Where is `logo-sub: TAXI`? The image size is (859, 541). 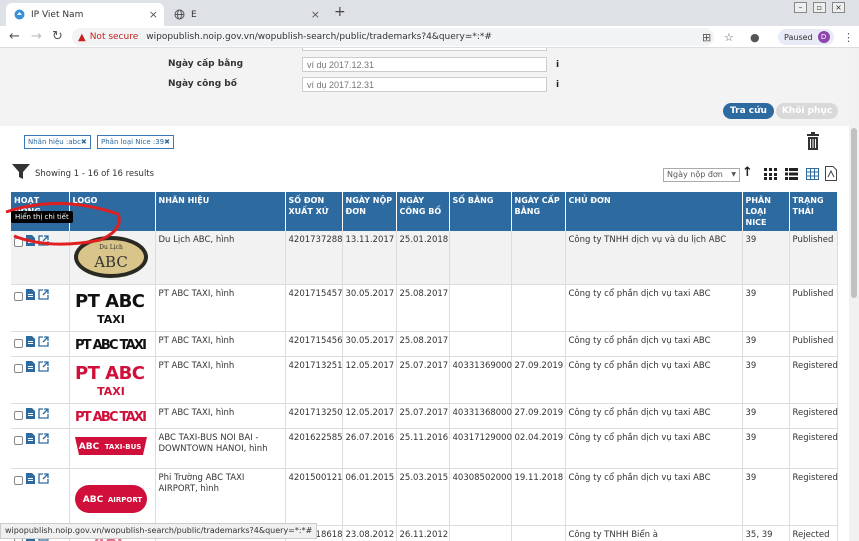
logo-sub: TAXI is located at coordinates (111, 391).